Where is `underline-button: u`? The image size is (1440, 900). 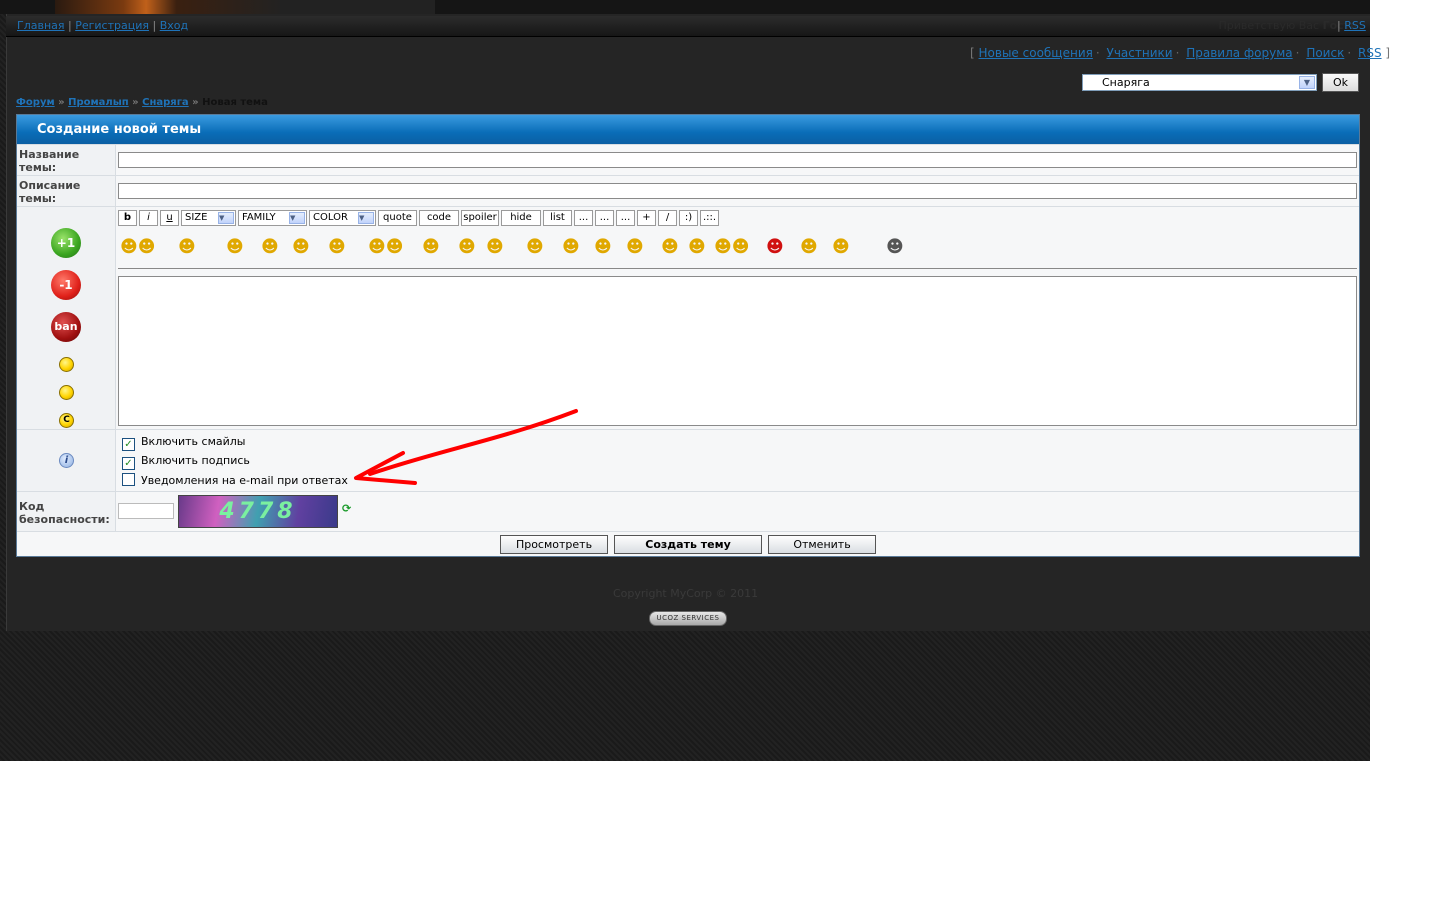 underline-button: u is located at coordinates (169, 218).